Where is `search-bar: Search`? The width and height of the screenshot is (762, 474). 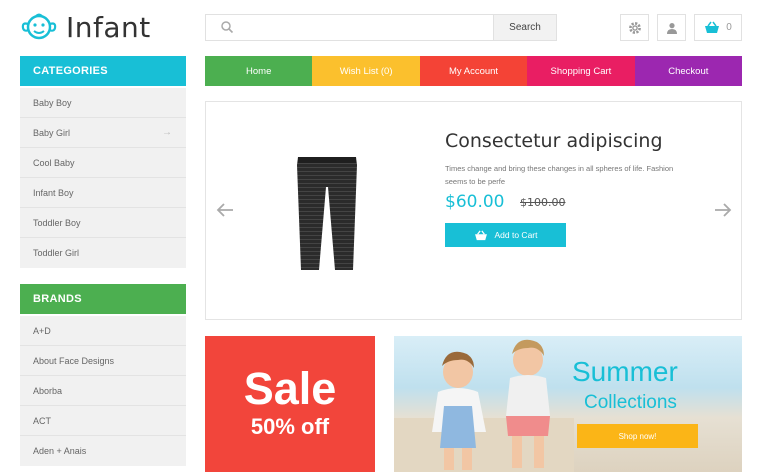 search-bar: Search is located at coordinates (381, 28).